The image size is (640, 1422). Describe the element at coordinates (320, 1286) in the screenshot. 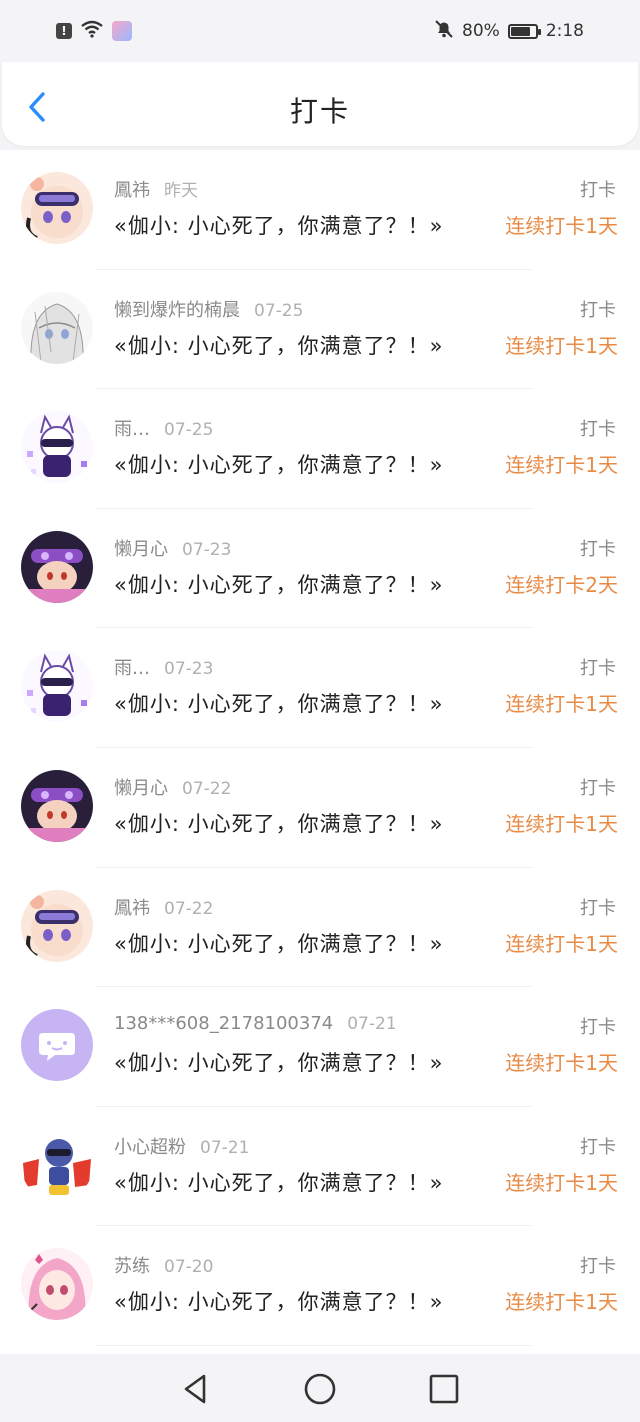

I see `list-item: 苏练 07-20 打卡 «伽小: 小心死了，你满意了？！» 连续打卡1天` at that location.